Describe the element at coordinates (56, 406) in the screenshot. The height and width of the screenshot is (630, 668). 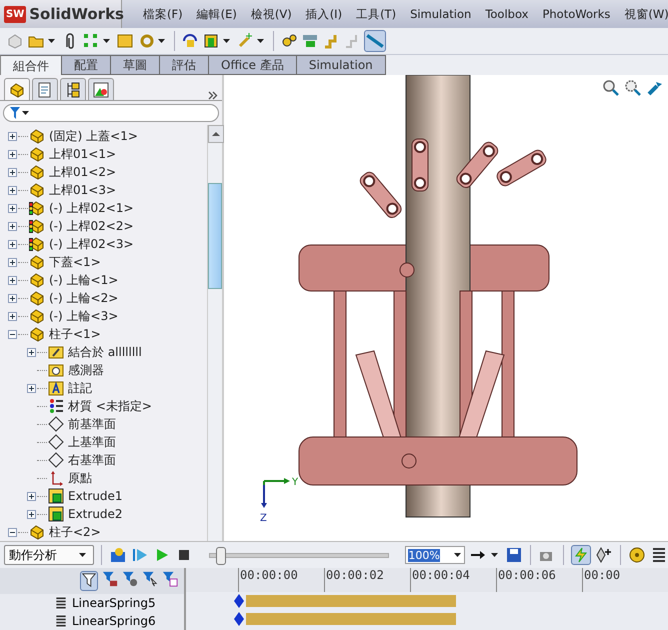
I see `material-icon` at that location.